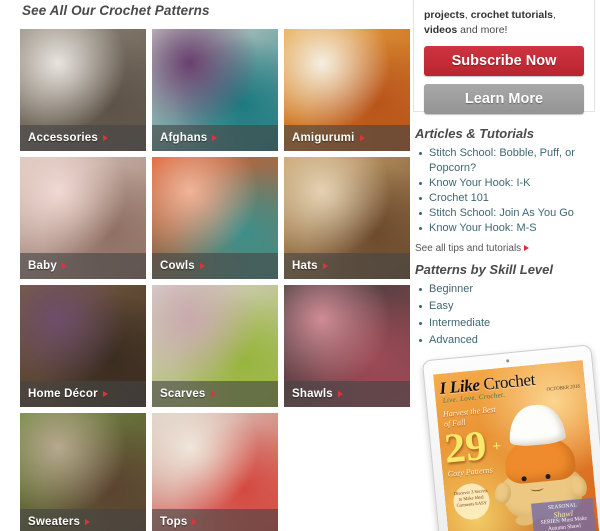 The height and width of the screenshot is (531, 600). I want to click on category-label-bar: Sweaters, so click(83, 520).